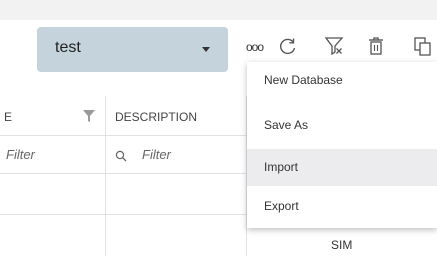  Describe the element at coordinates (206, 49) in the screenshot. I see `chevron-down-icon` at that location.